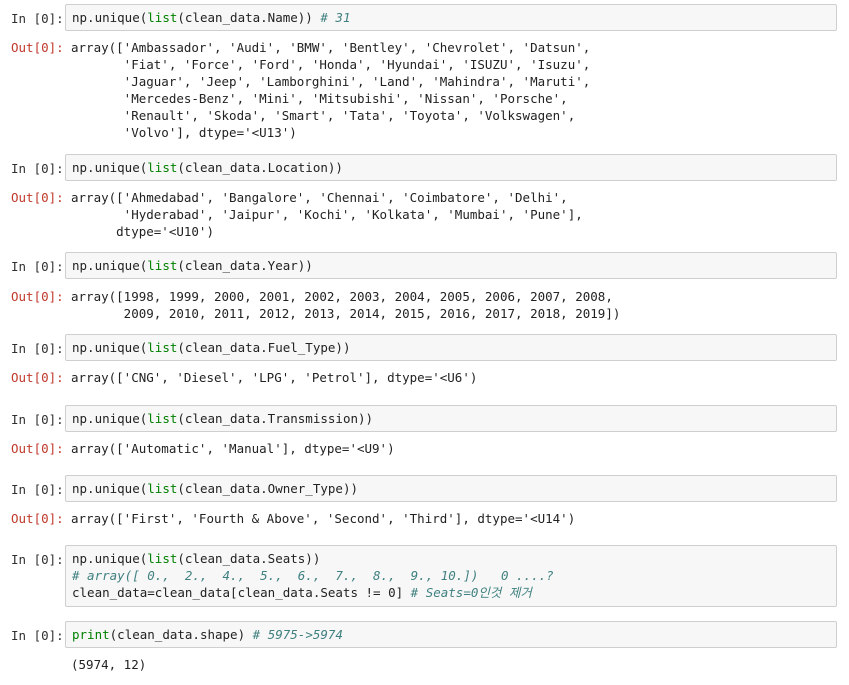  Describe the element at coordinates (335, 17) in the screenshot. I see `code-comment: # 31` at that location.